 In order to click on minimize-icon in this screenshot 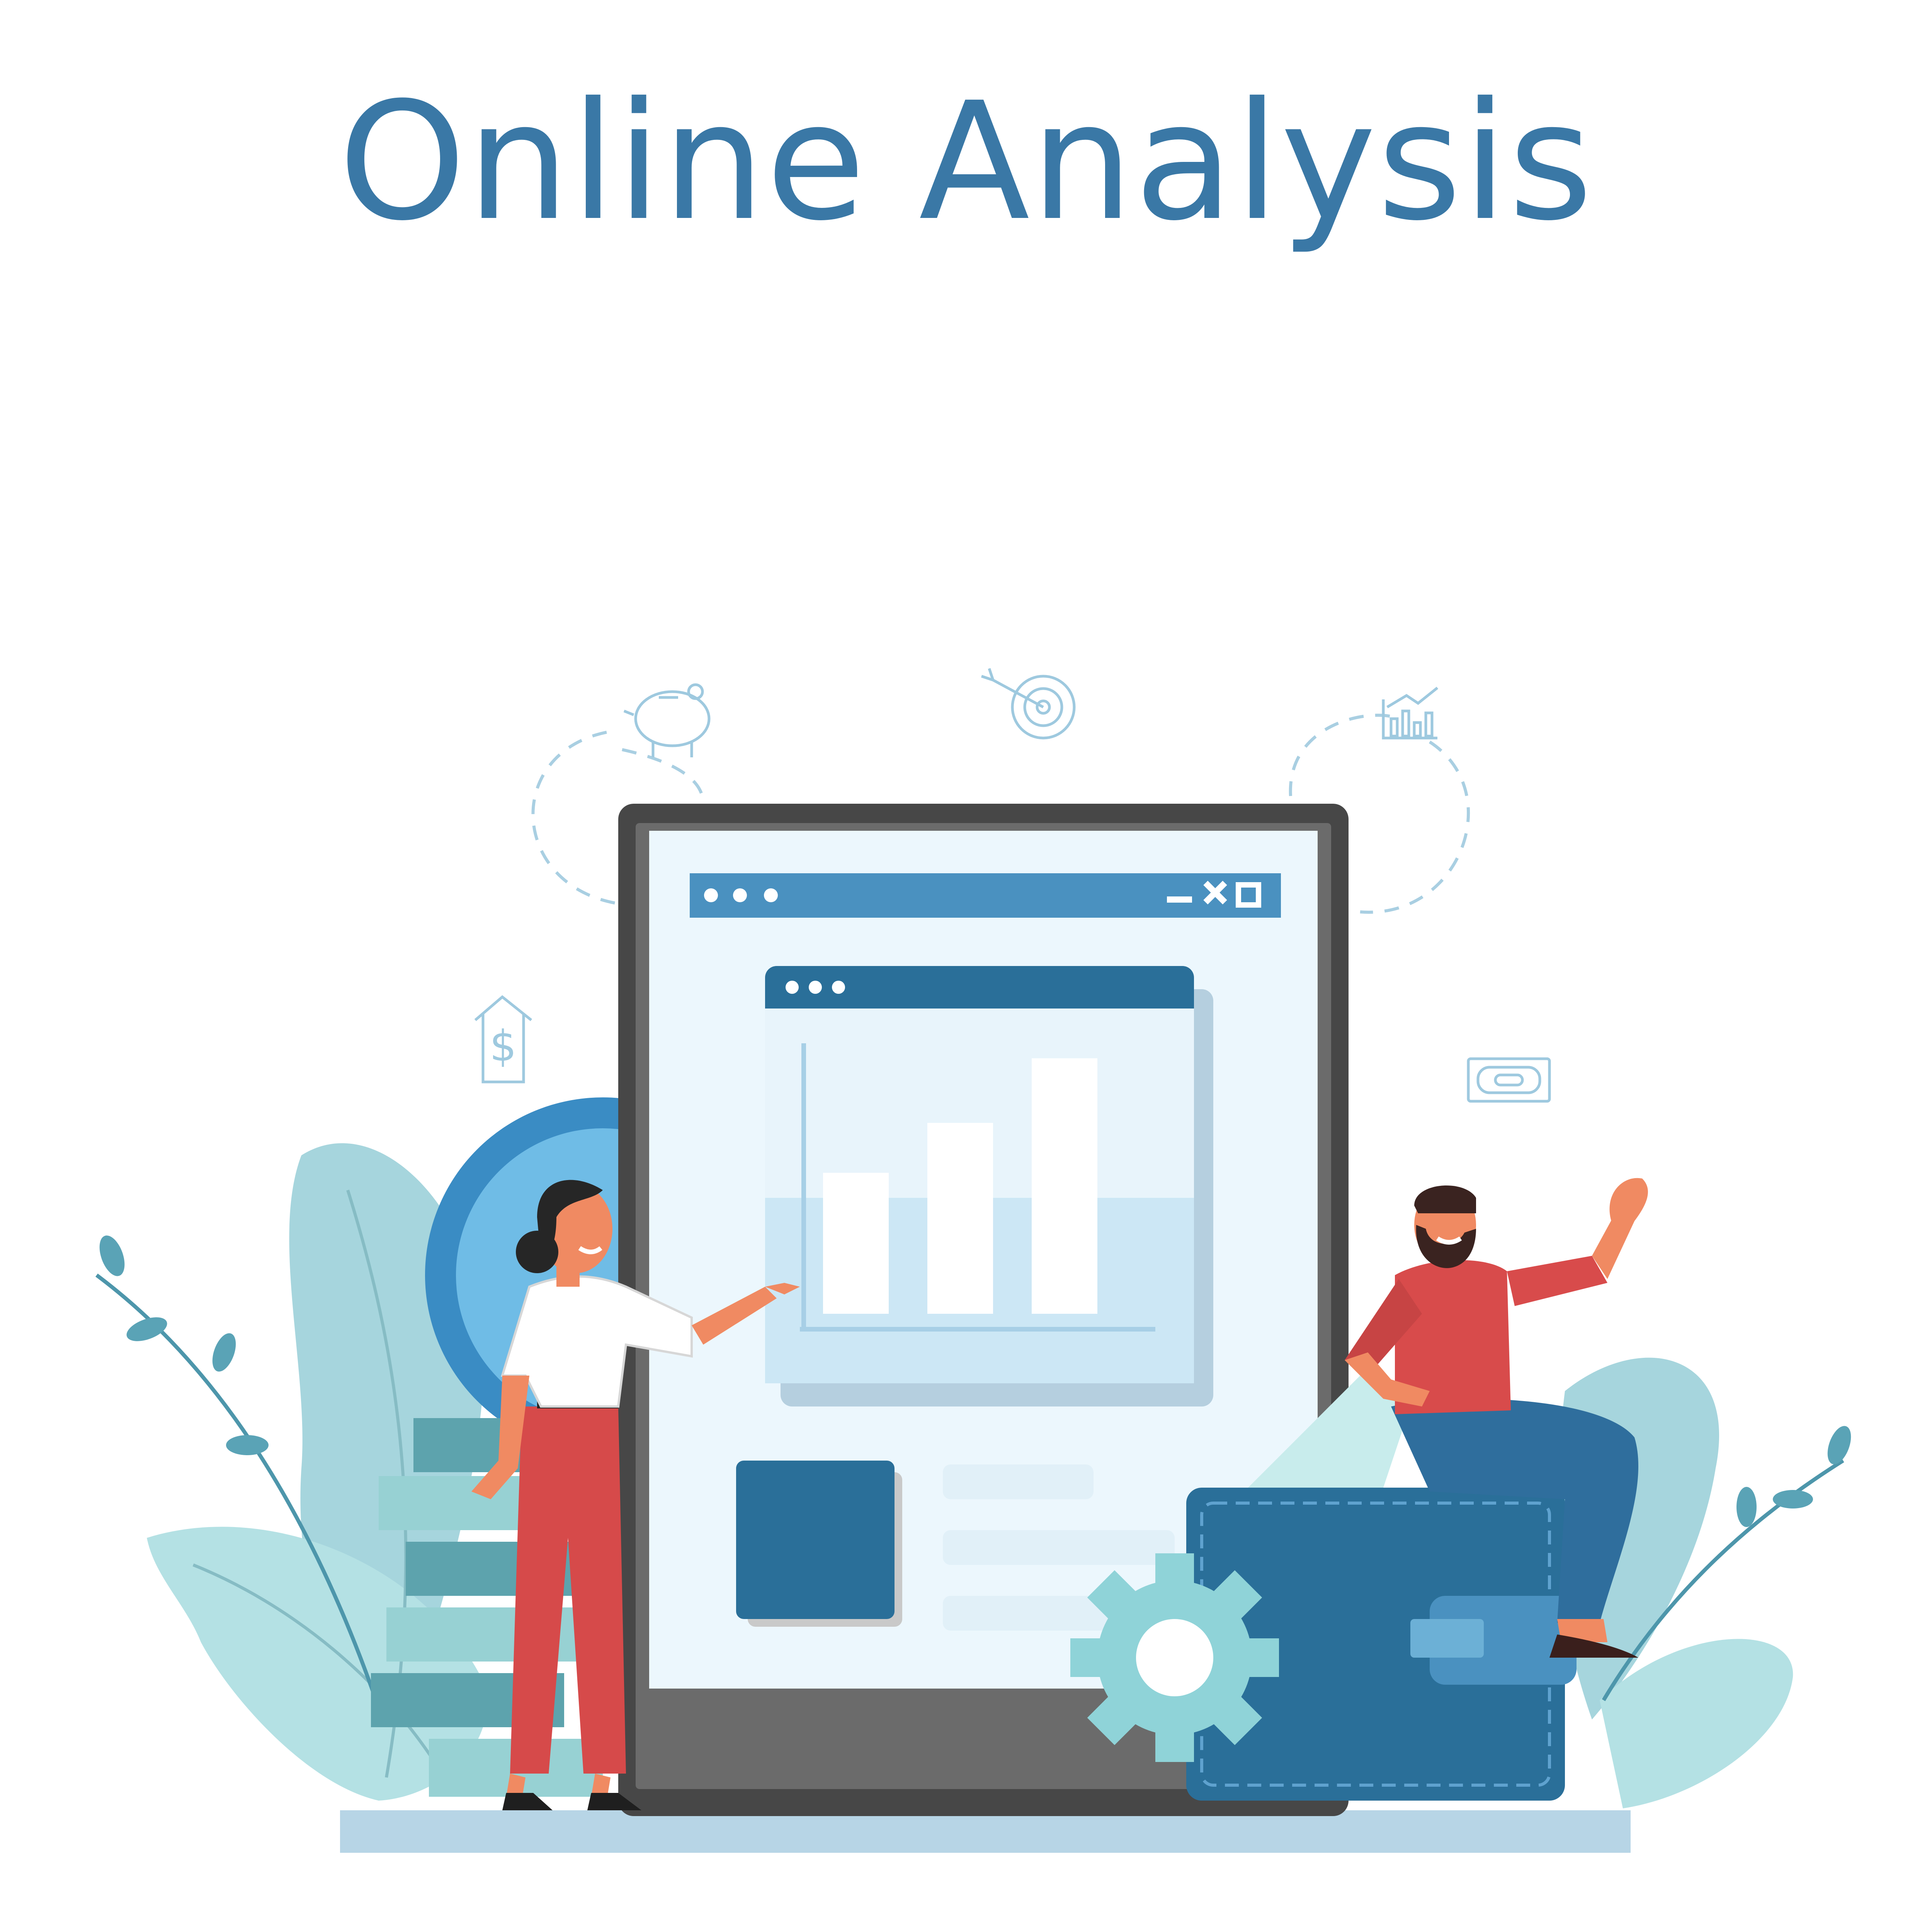, I will do `click(1179, 900)`.